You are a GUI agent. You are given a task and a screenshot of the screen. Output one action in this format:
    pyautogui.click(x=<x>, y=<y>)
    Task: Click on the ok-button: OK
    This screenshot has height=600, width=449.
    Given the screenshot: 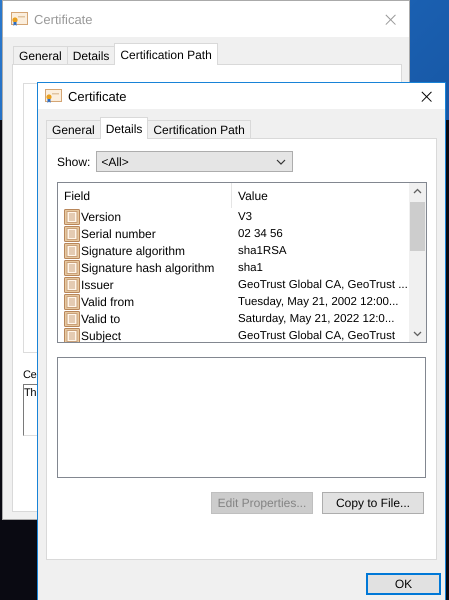 What is the action you would take?
    pyautogui.click(x=403, y=584)
    